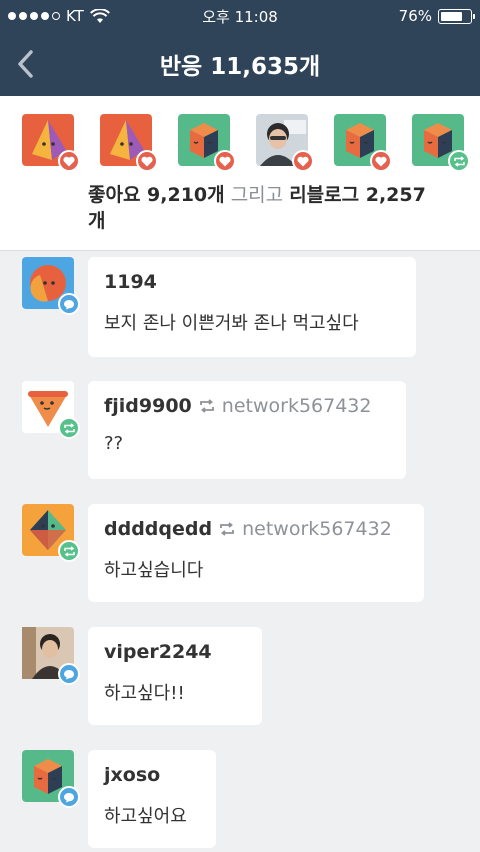 The width and height of the screenshot is (480, 852). What do you see at coordinates (175, 676) in the screenshot?
I see `comment-bubble: viper2244 하고싶다!!` at bounding box center [175, 676].